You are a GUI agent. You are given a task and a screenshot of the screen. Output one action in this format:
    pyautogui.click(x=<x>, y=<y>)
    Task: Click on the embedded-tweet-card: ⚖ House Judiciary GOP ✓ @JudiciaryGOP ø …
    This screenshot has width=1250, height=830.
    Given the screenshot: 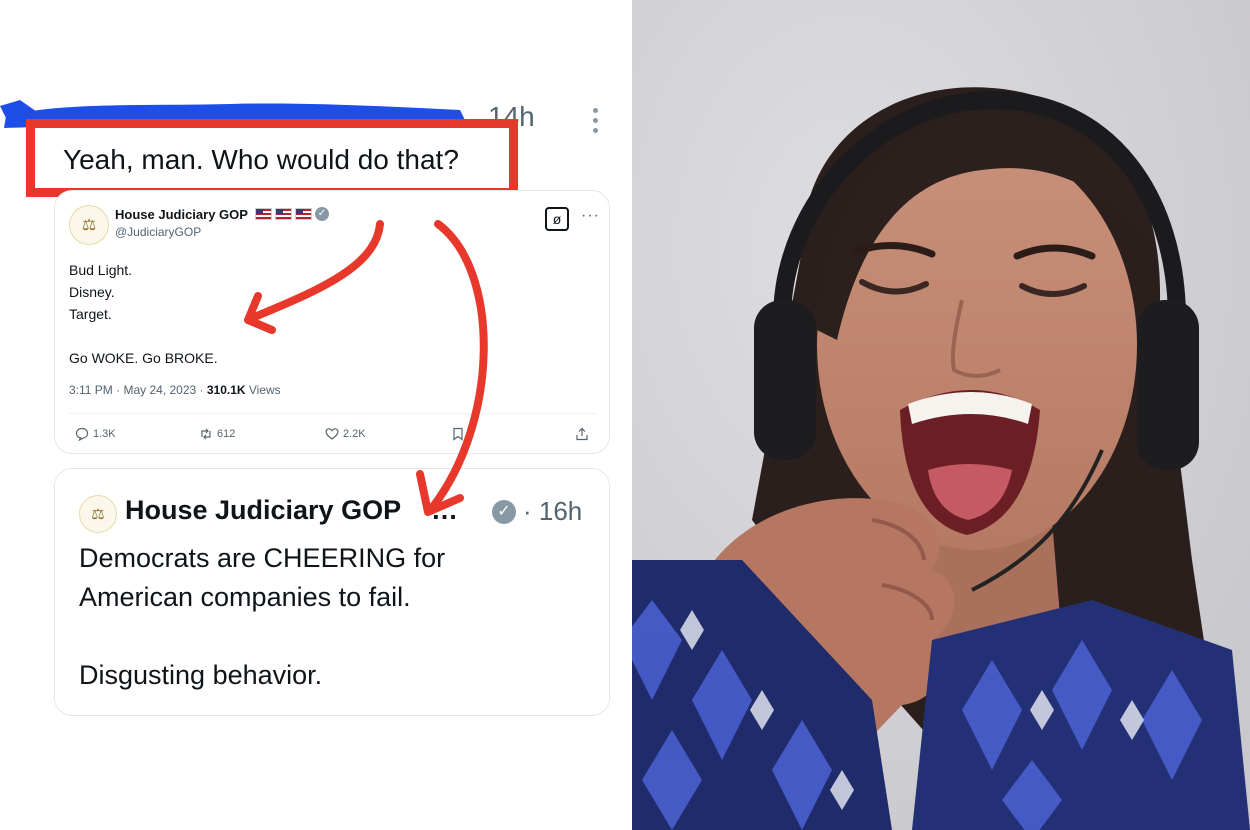 What is the action you would take?
    pyautogui.click(x=332, y=322)
    